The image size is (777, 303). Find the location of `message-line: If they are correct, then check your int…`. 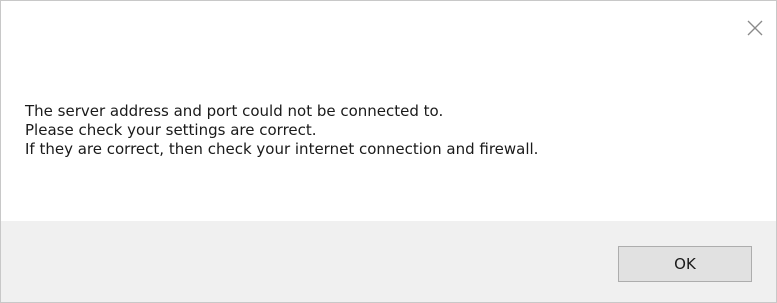

message-line: If they are correct, then check your int… is located at coordinates (282, 149).